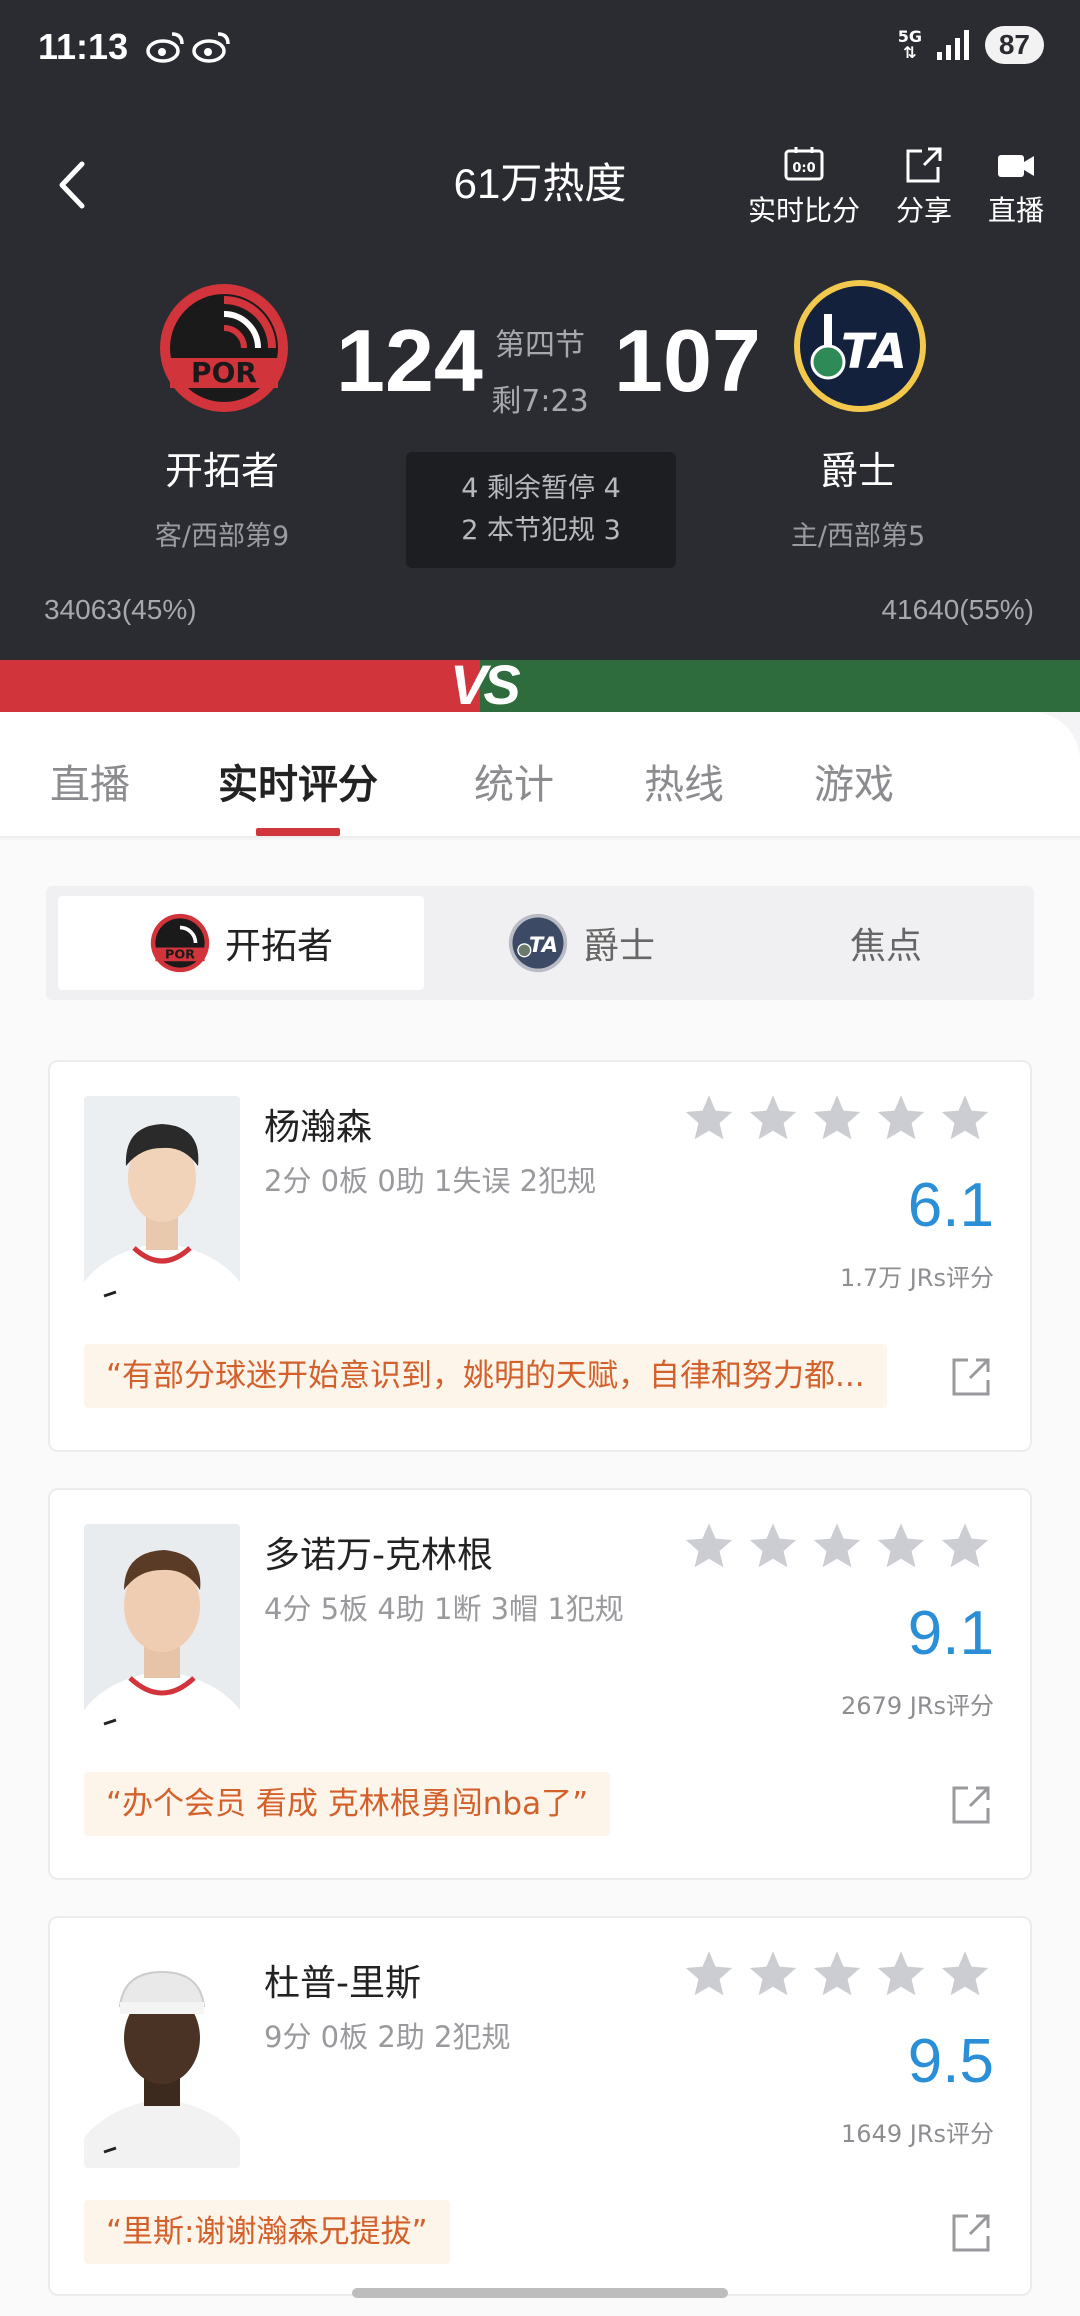  Describe the element at coordinates (858, 536) in the screenshot. I see `home-team-rank: 主/西部第5` at that location.